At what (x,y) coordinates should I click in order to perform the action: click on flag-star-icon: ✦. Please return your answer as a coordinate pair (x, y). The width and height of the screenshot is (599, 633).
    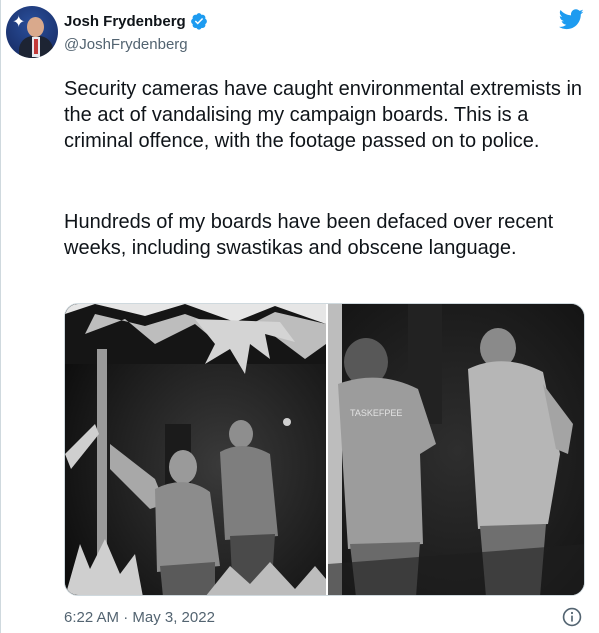
    Looking at the image, I should click on (19, 22).